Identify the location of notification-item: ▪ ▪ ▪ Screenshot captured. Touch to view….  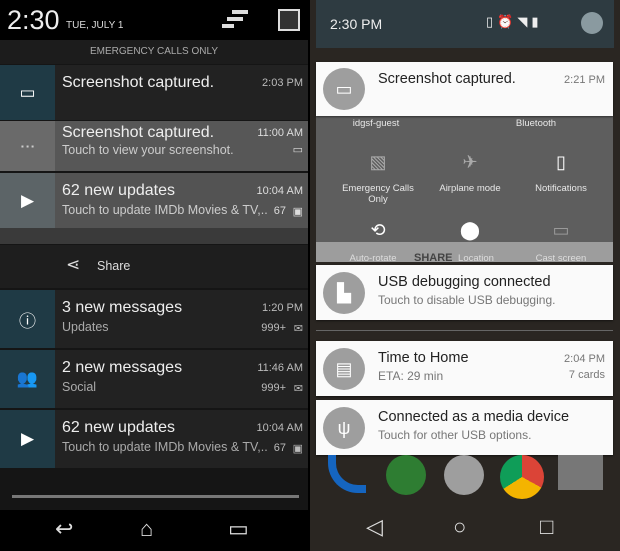
(154, 146).